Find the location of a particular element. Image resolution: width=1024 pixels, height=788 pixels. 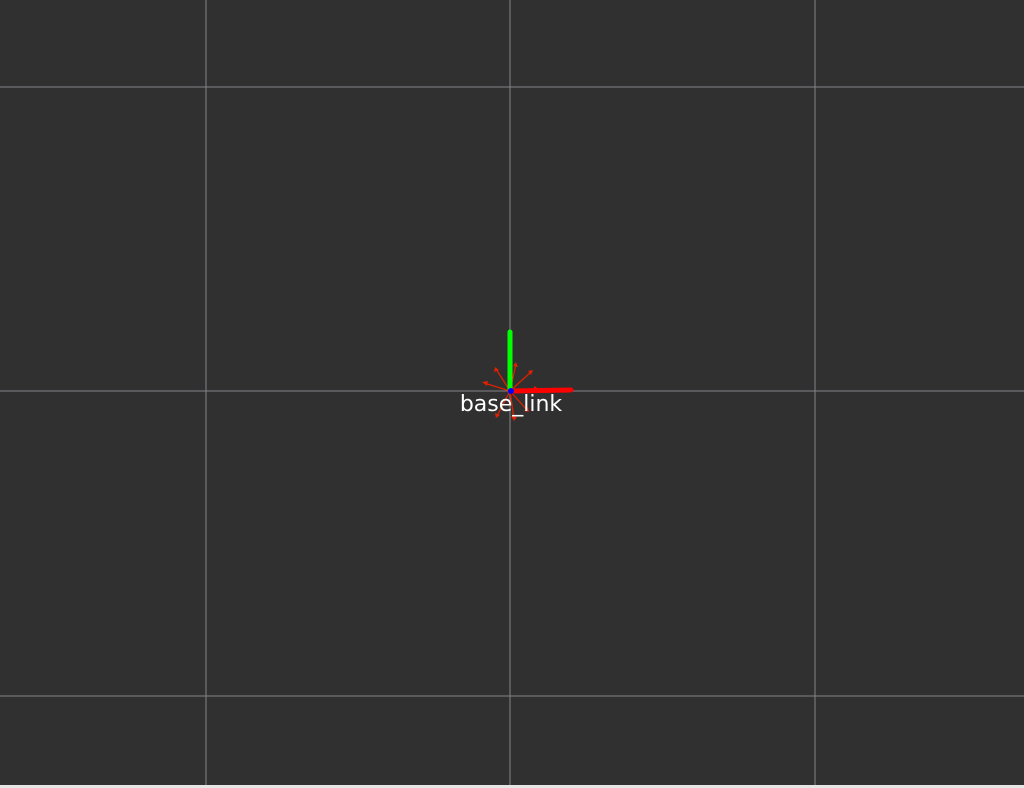

frame-label: base_link is located at coordinates (511, 404).